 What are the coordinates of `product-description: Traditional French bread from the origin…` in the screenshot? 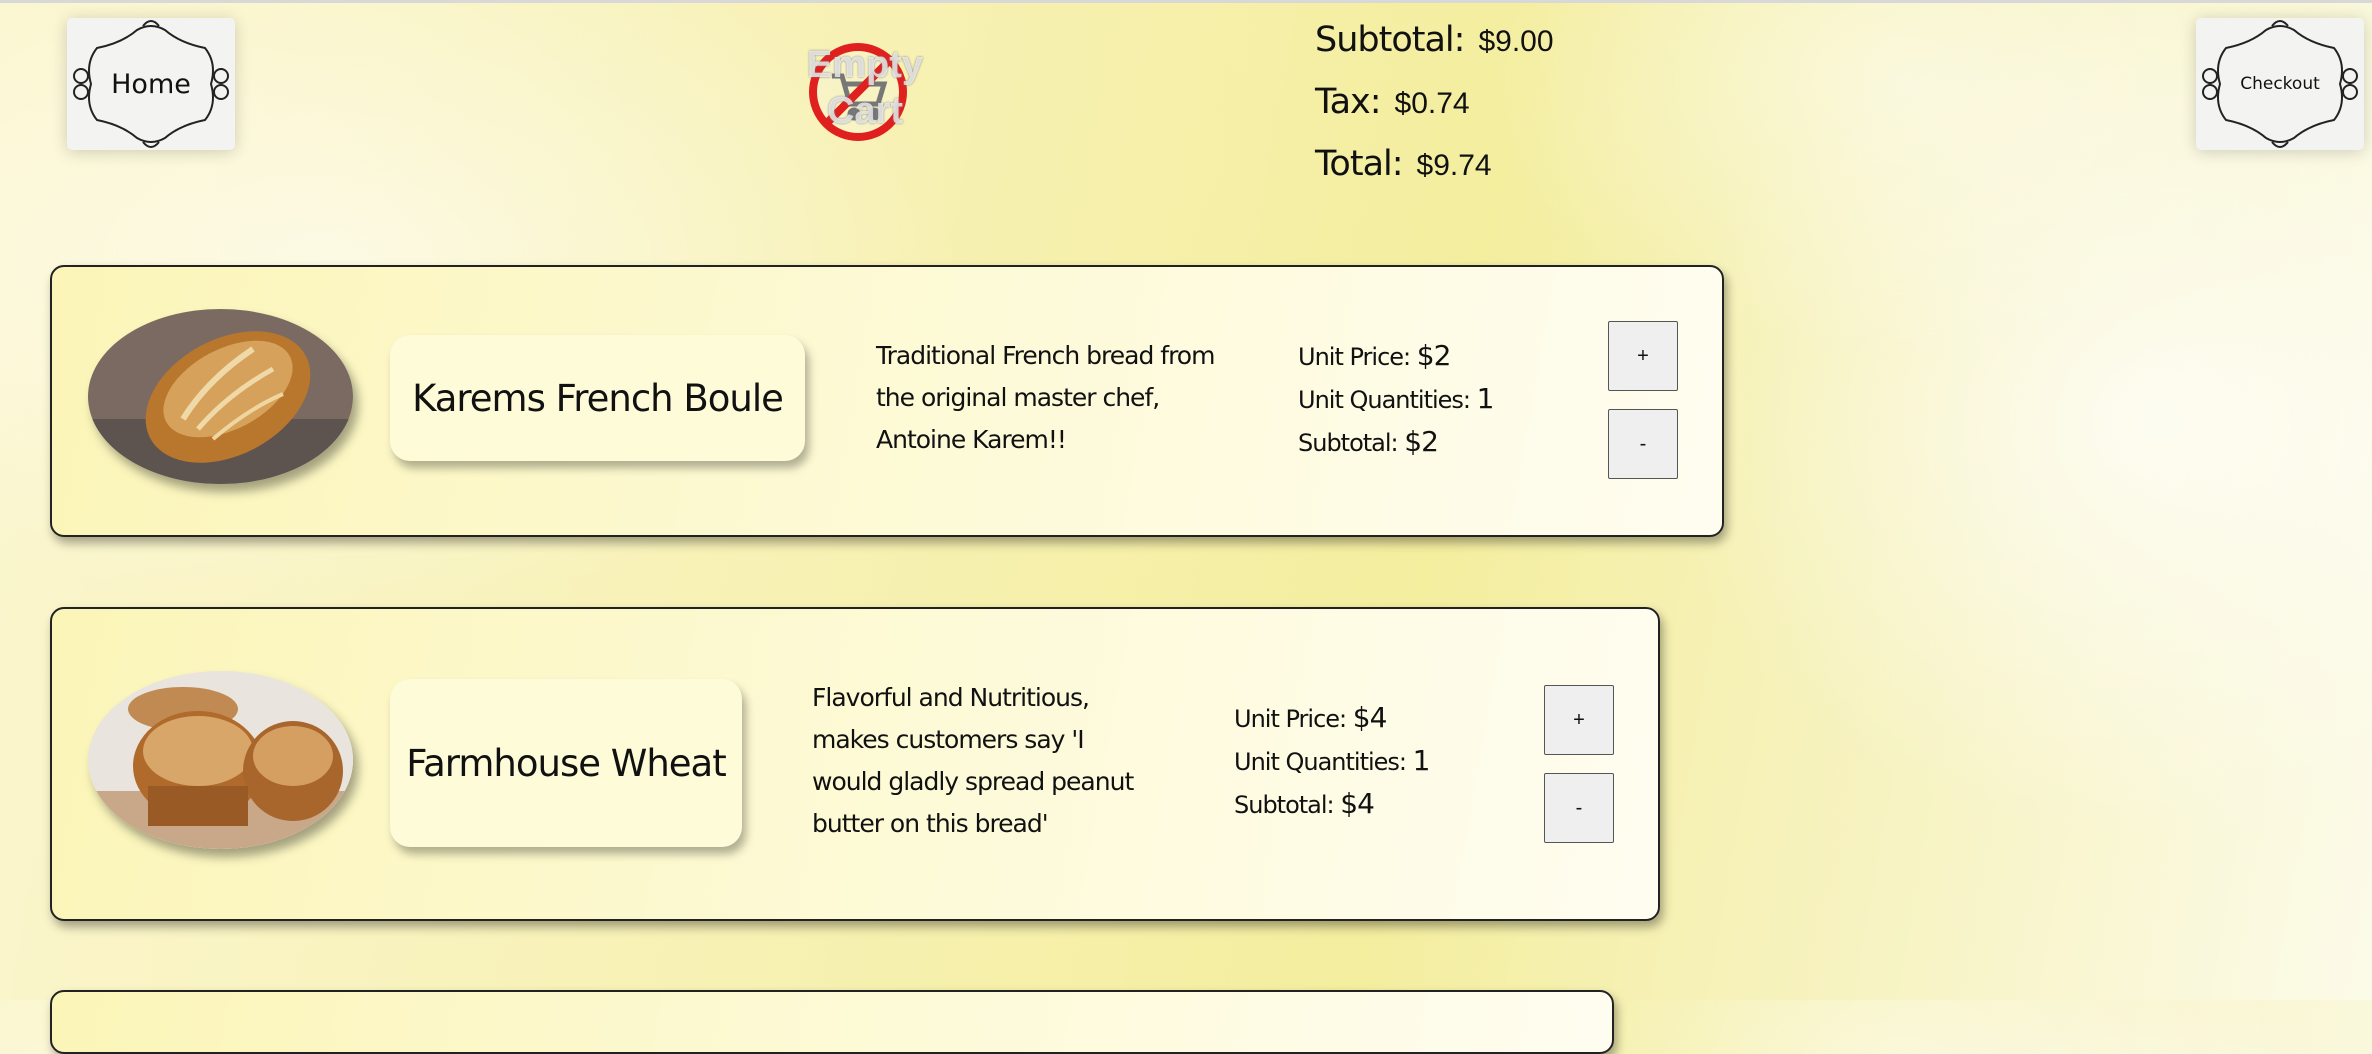 It's located at (1045, 398).